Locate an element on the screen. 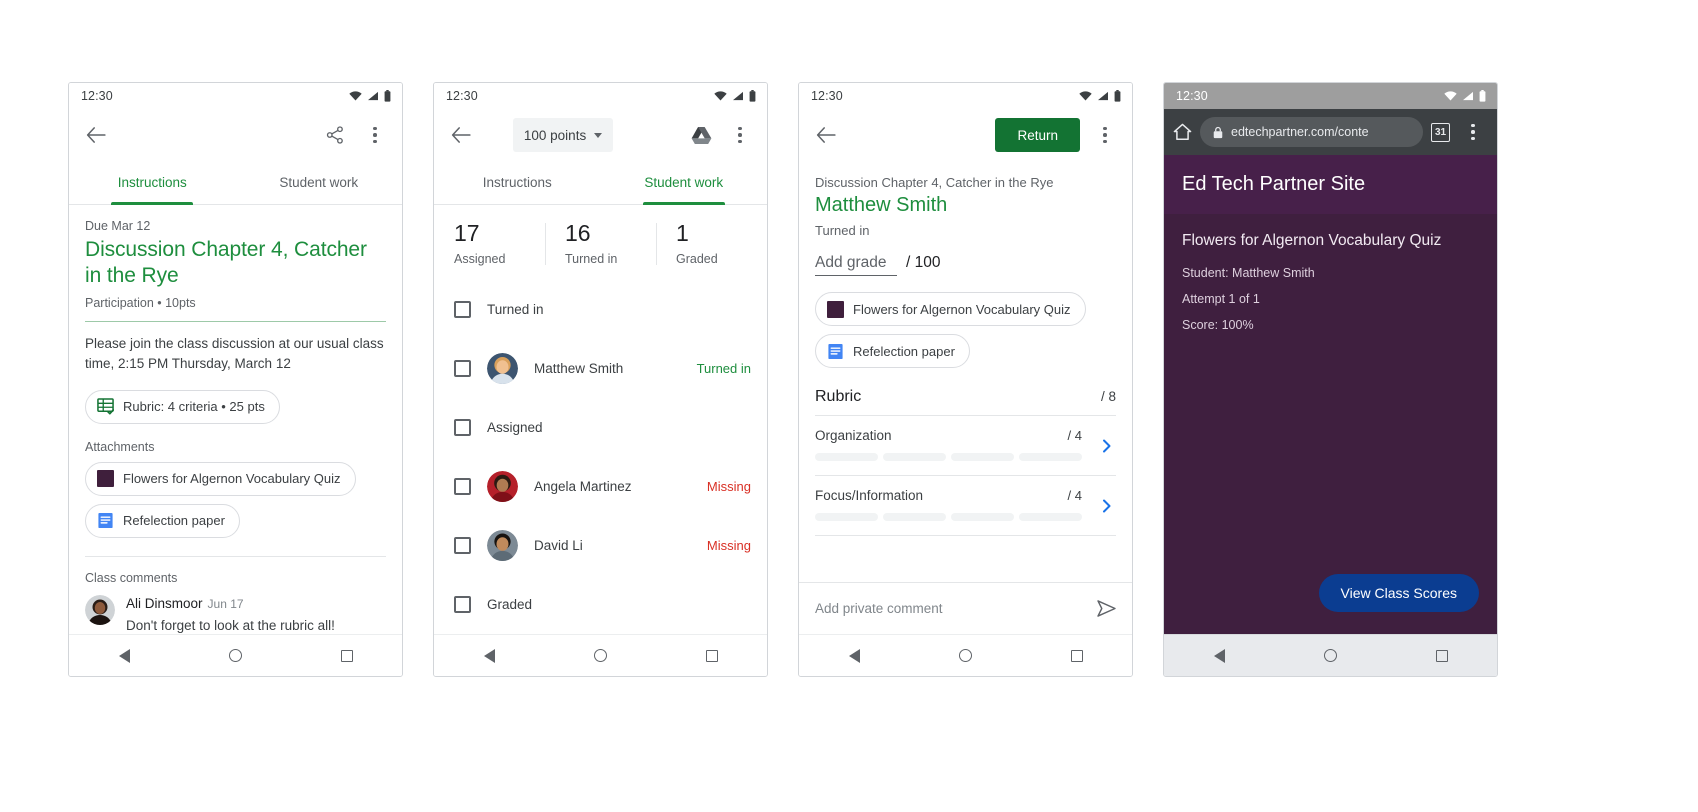 Image resolution: width=1698 pixels, height=812 pixels. stats-summary: 17 Assigned 16 Turned in 1 Graded is located at coordinates (600, 242).